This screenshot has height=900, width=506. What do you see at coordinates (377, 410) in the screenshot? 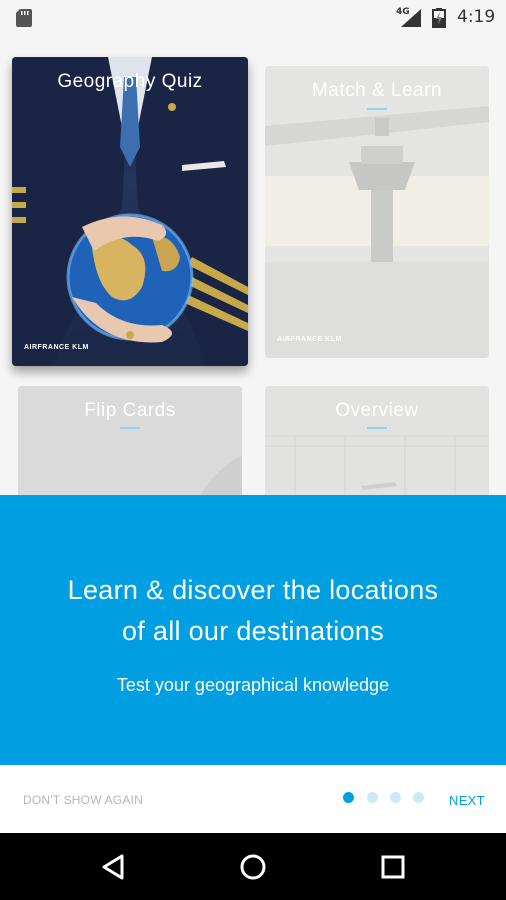
I see `card-title-overview: Overview` at bounding box center [377, 410].